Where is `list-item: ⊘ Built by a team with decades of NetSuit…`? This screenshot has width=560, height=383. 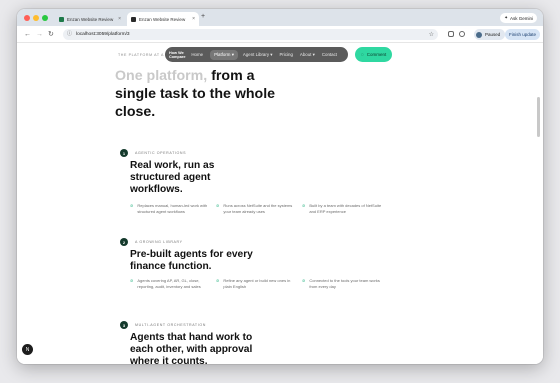 list-item: ⊘ Built by a team with decades of NetSuit… is located at coordinates (343, 209).